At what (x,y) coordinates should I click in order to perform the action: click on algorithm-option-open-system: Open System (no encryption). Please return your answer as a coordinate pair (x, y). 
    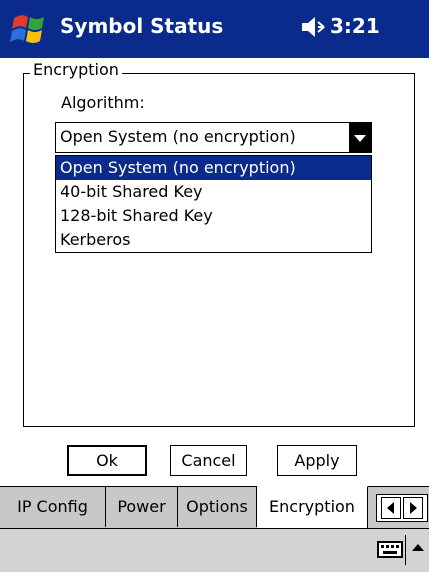
    Looking at the image, I should click on (213, 168).